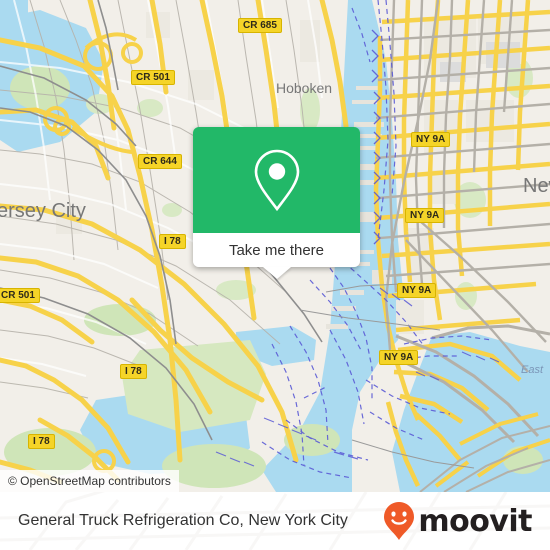 Image resolution: width=550 pixels, height=550 pixels. I want to click on popup-tail-pointer, so click(276, 273).